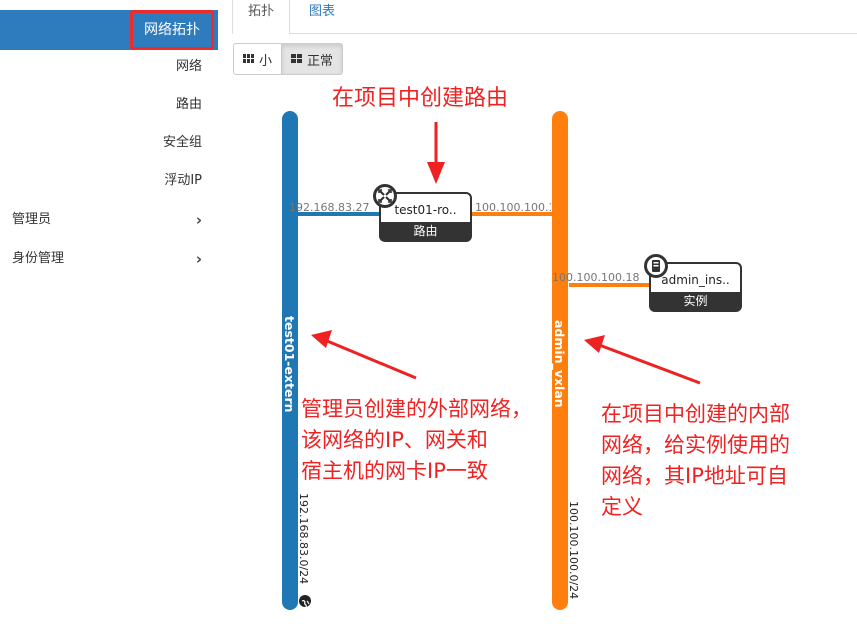 This screenshot has width=857, height=627. I want to click on external-annotation-line-1: 管理员创建的外部网络，, so click(416, 409).